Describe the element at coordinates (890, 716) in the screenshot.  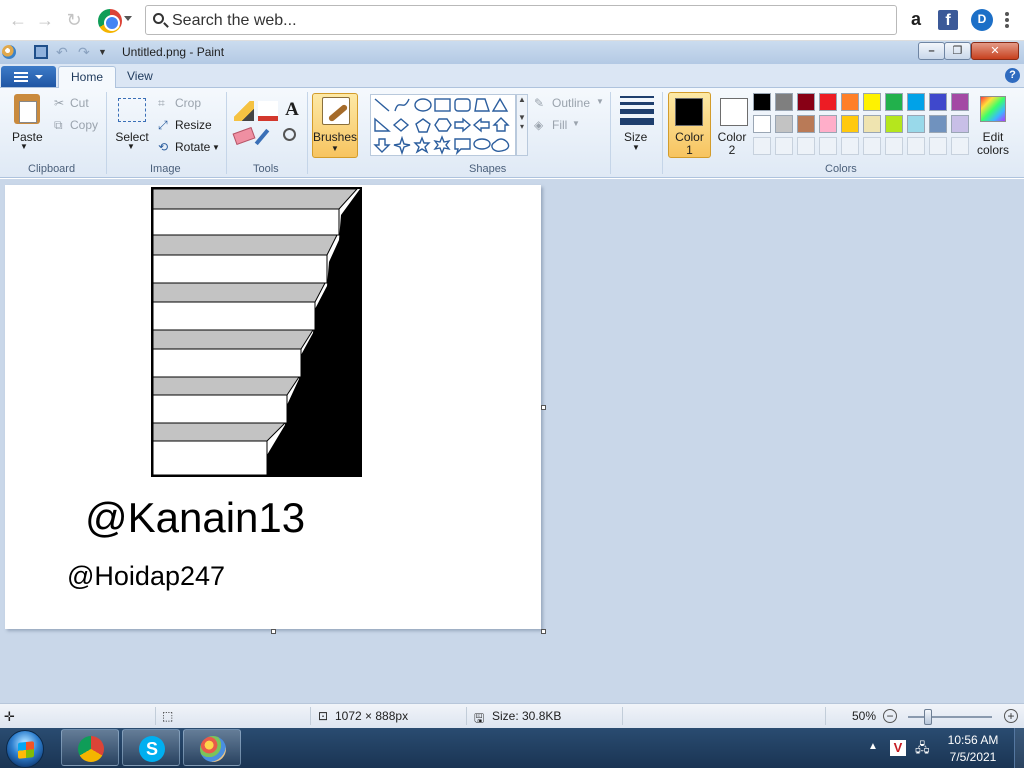
I see `zoom-out-icon: −` at that location.